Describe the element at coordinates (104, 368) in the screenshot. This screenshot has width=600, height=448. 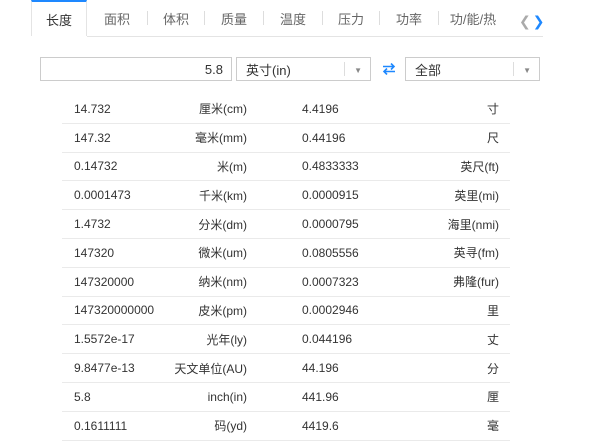
I see `left-value: 9.8477e-13` at that location.